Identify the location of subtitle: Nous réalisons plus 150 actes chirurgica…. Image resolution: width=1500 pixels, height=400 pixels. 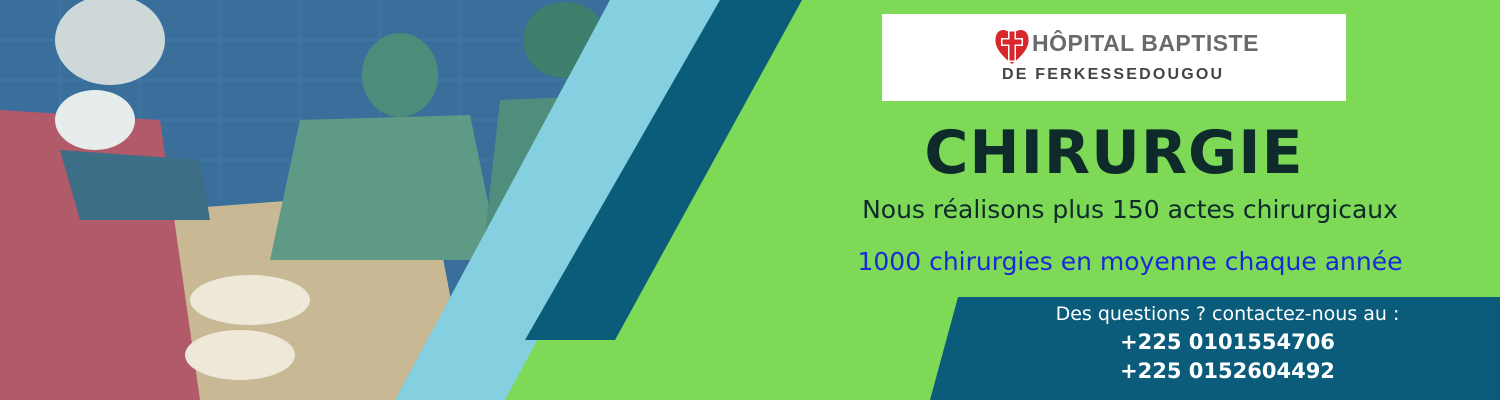
(1130, 209).